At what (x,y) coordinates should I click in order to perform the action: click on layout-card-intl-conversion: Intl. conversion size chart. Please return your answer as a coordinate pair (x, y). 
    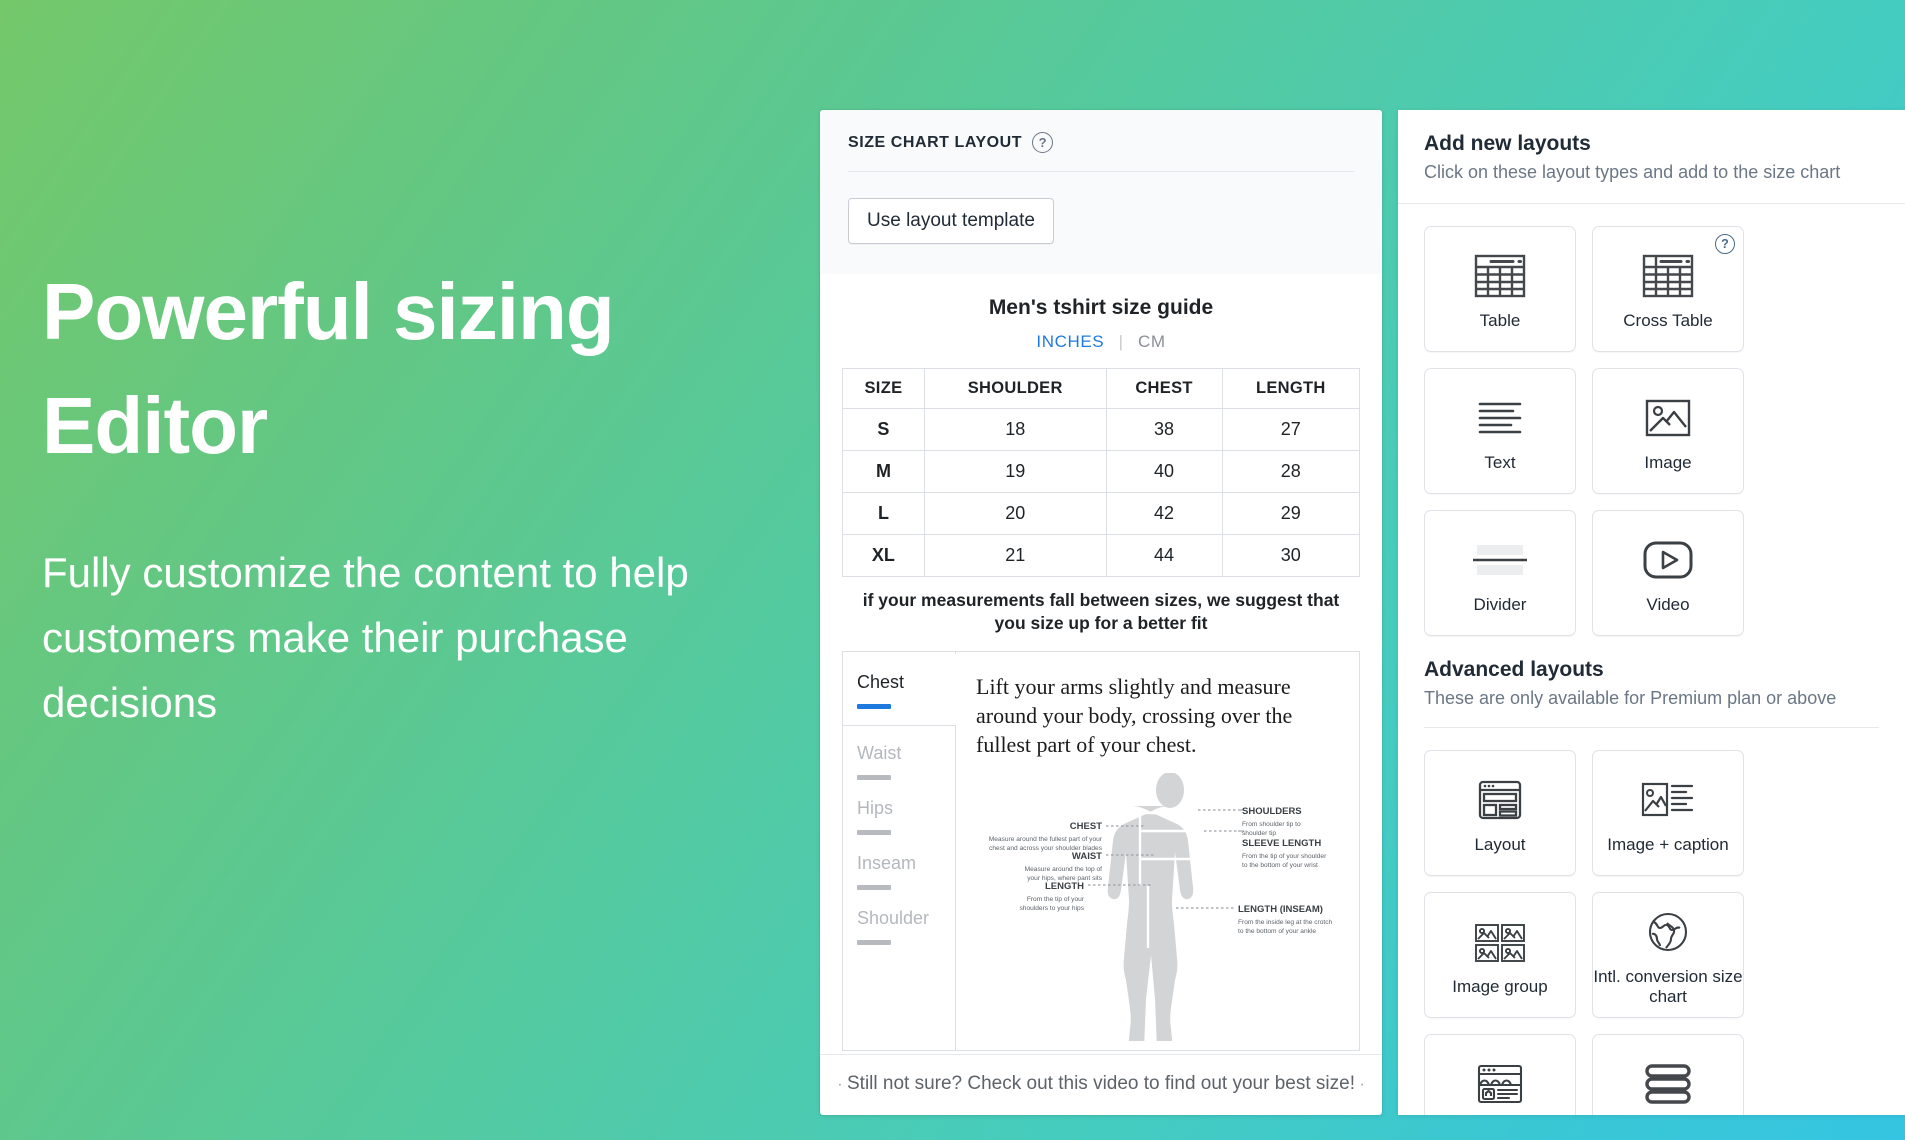
    Looking at the image, I should click on (1668, 955).